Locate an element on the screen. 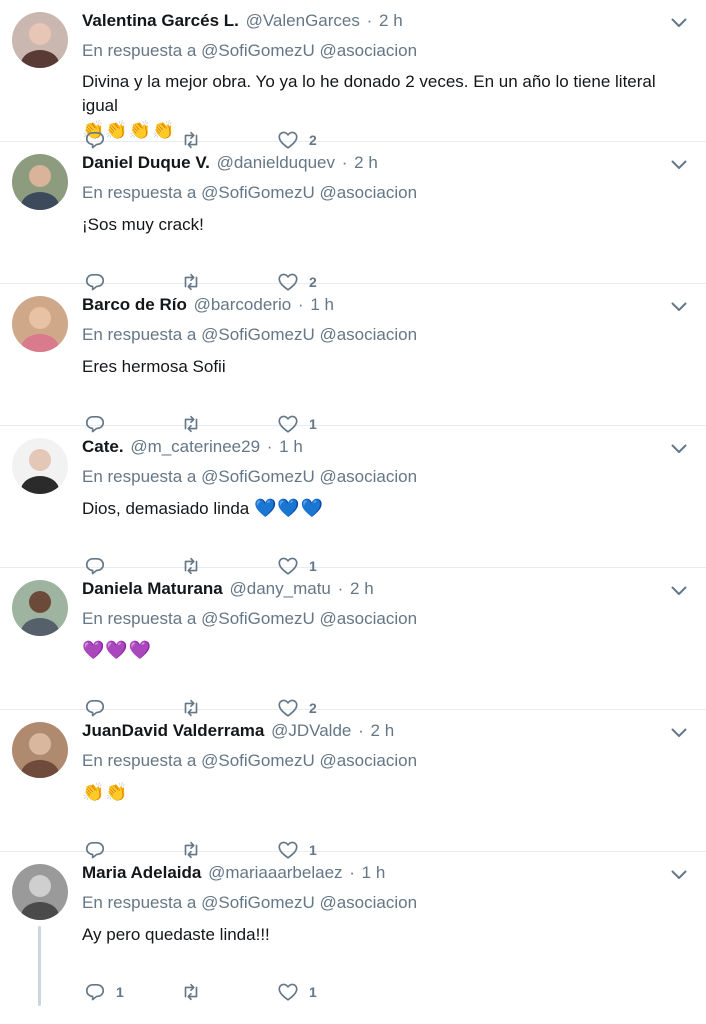 Image resolution: width=706 pixels, height=1024 pixels. tweet-emoji: 👏👏👏👏 is located at coordinates (129, 130).